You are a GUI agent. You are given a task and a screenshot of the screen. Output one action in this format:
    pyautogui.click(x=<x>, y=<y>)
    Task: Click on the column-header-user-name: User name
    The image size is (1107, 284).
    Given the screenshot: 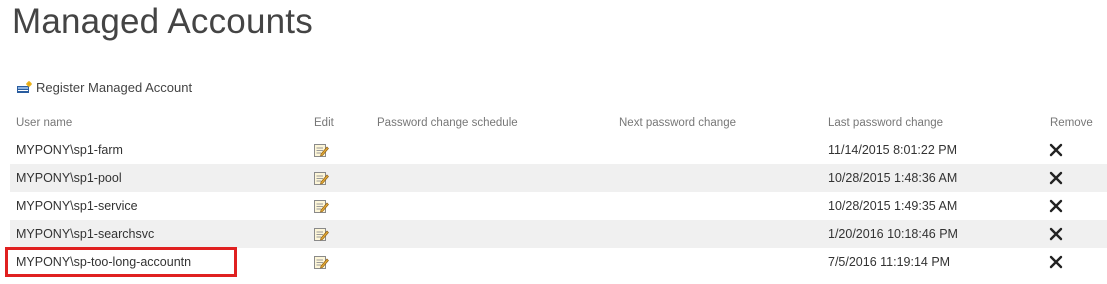 What is the action you would take?
    pyautogui.click(x=44, y=123)
    